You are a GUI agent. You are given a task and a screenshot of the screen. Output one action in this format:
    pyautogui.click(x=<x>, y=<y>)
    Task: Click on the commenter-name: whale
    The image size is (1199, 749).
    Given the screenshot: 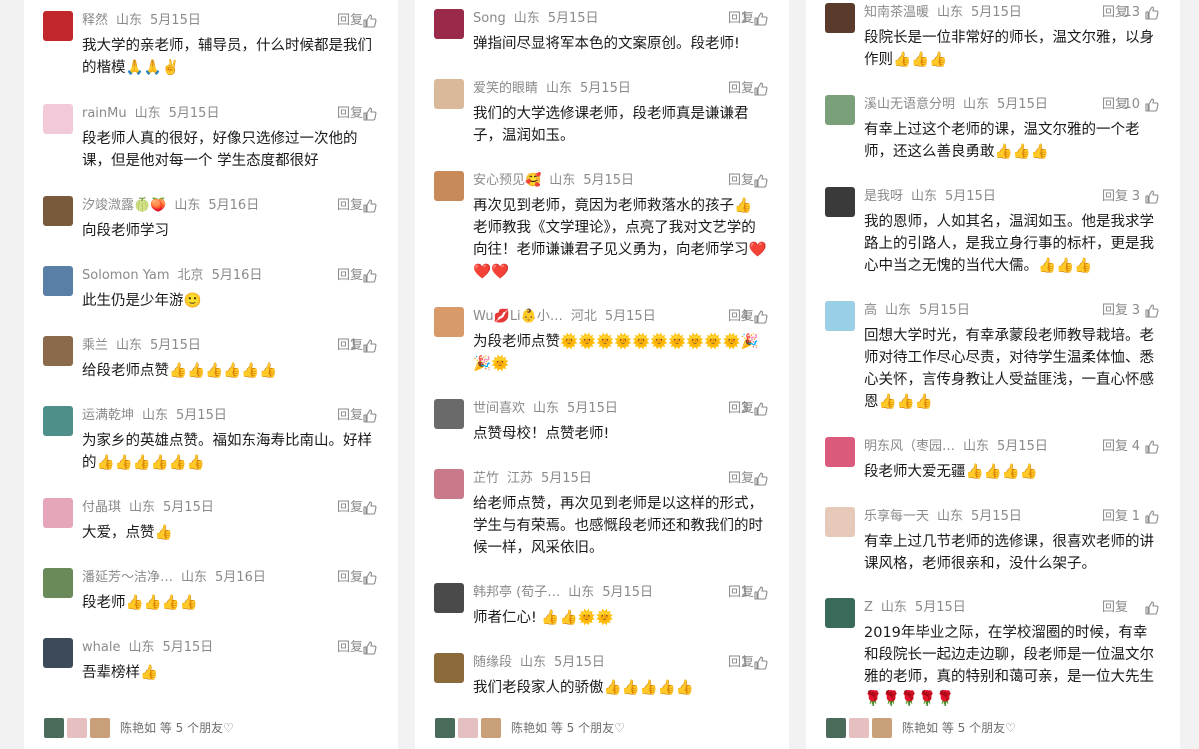 What is the action you would take?
    pyautogui.click(x=101, y=647)
    